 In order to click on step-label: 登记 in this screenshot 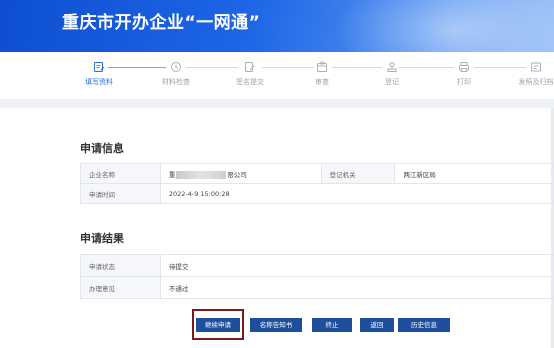, I will do `click(392, 82)`.